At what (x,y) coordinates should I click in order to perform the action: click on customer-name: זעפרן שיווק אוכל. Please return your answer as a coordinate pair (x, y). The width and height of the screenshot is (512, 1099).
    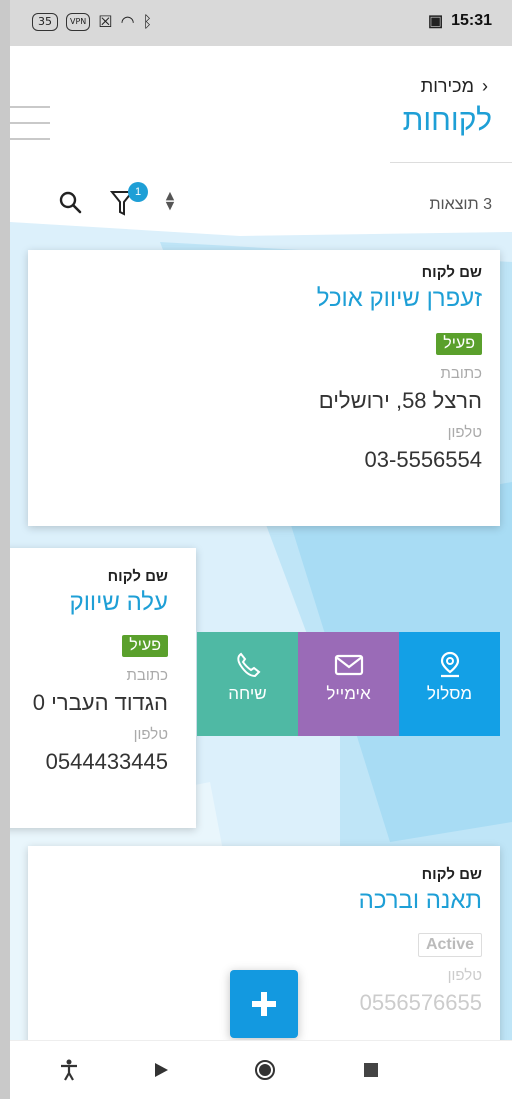
    Looking at the image, I should click on (399, 299).